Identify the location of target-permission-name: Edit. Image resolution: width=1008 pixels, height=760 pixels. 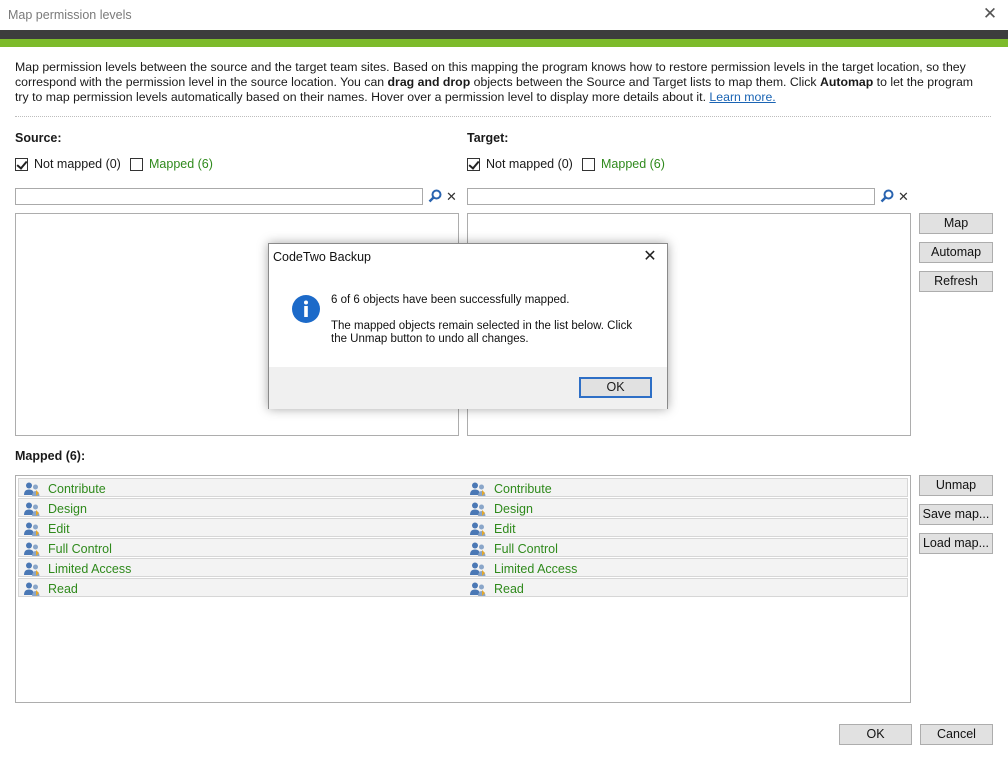
(505, 528).